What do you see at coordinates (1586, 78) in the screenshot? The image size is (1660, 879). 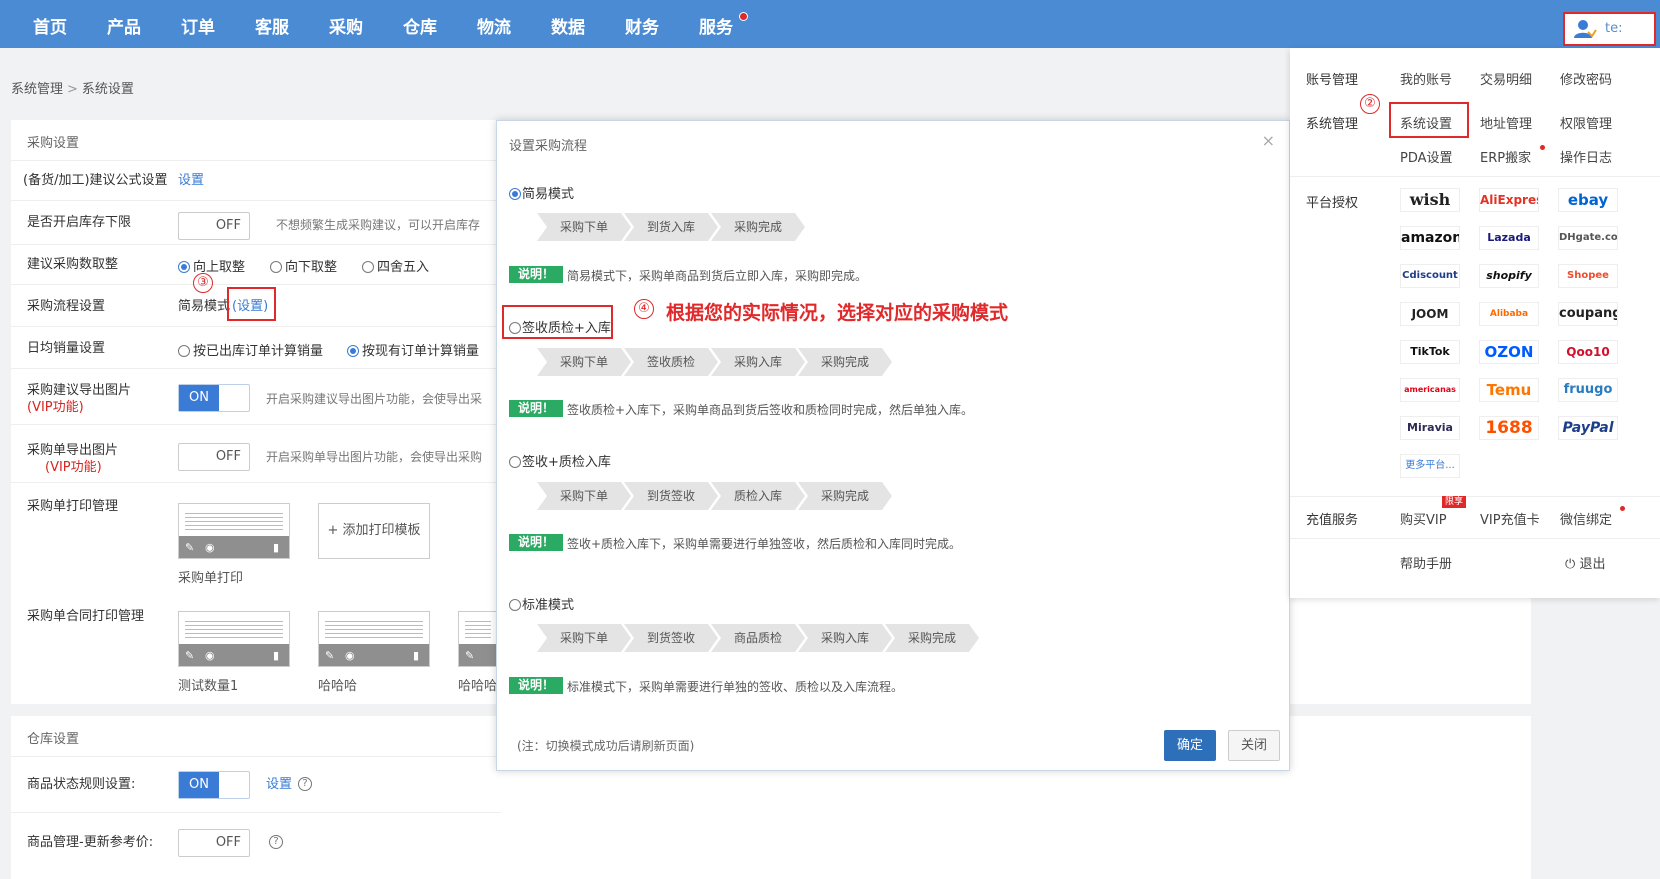 I see `menu-change-password: 修改密码` at bounding box center [1586, 78].